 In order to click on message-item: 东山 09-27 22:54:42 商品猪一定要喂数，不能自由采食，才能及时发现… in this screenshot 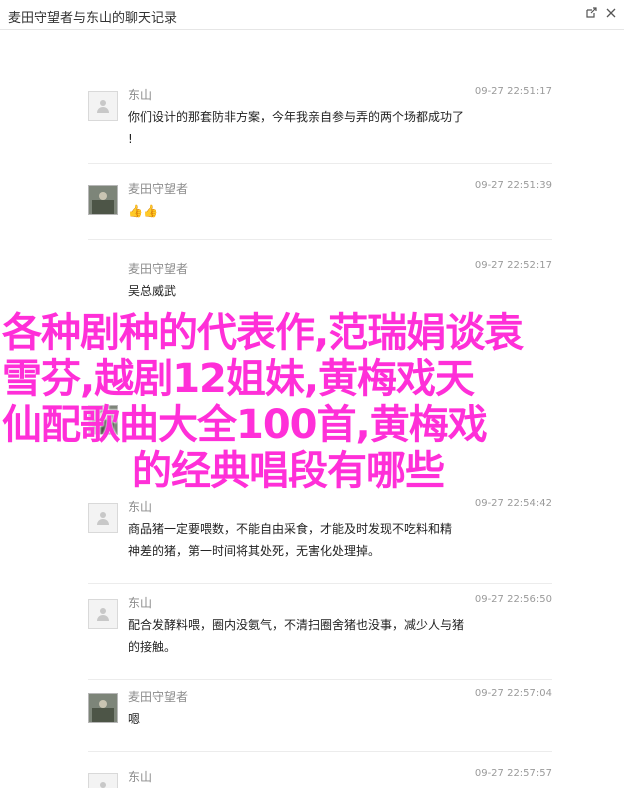, I will do `click(320, 541)`.